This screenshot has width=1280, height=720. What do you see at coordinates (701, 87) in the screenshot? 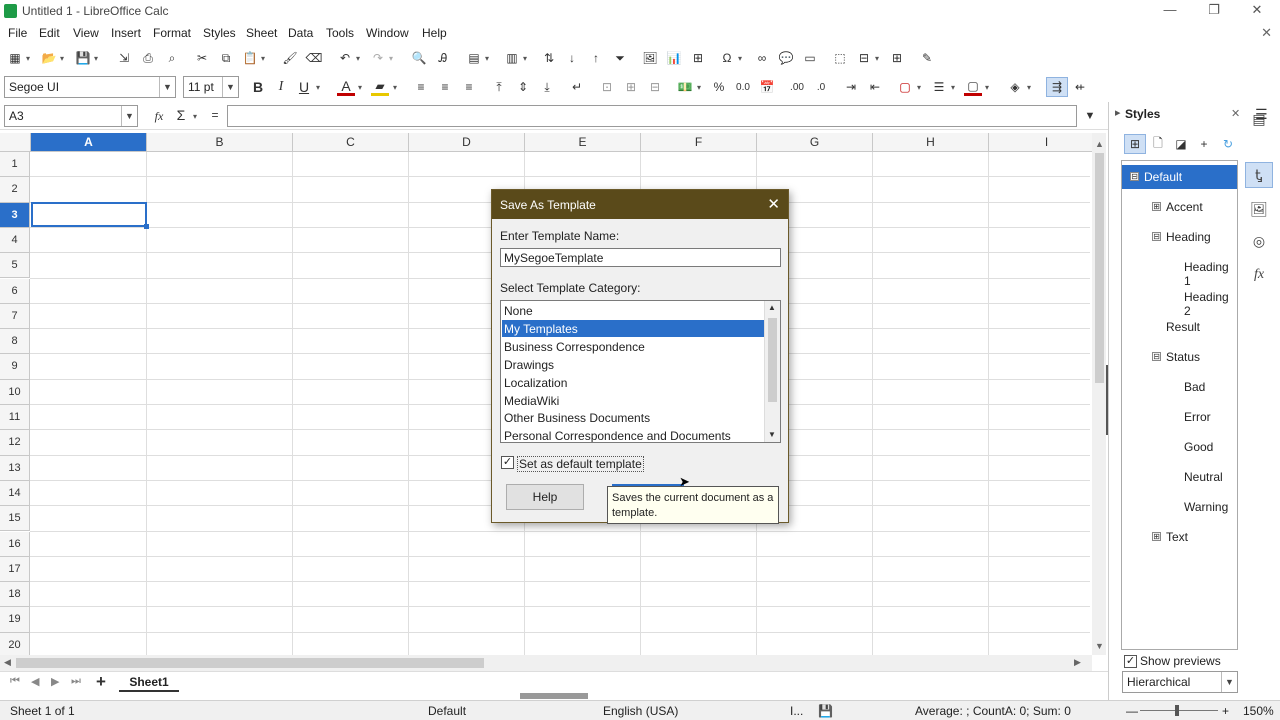
I see `currency-dropdown-icon: ▾` at bounding box center [701, 87].